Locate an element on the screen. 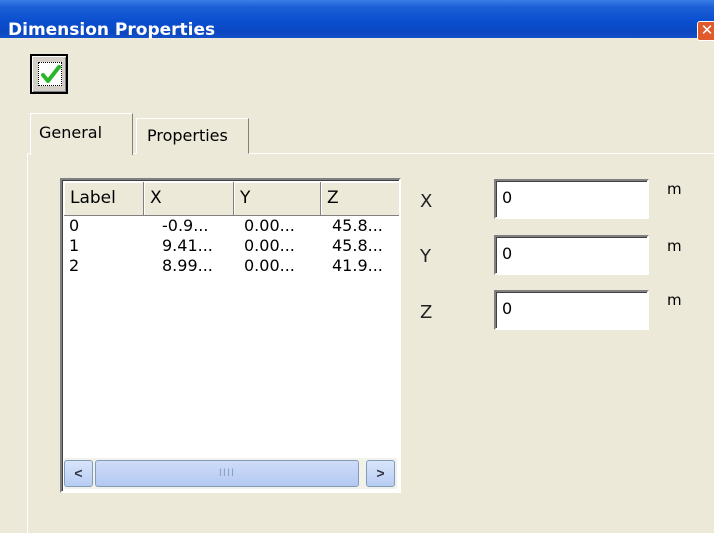 This screenshot has height=533, width=714. column-header-x-text: X is located at coordinates (156, 198).